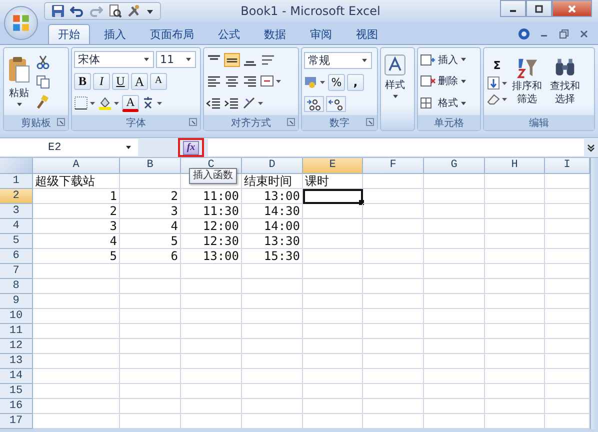 This screenshot has width=598, height=432. Describe the element at coordinates (564, 34) in the screenshot. I see `restore-icon` at that location.